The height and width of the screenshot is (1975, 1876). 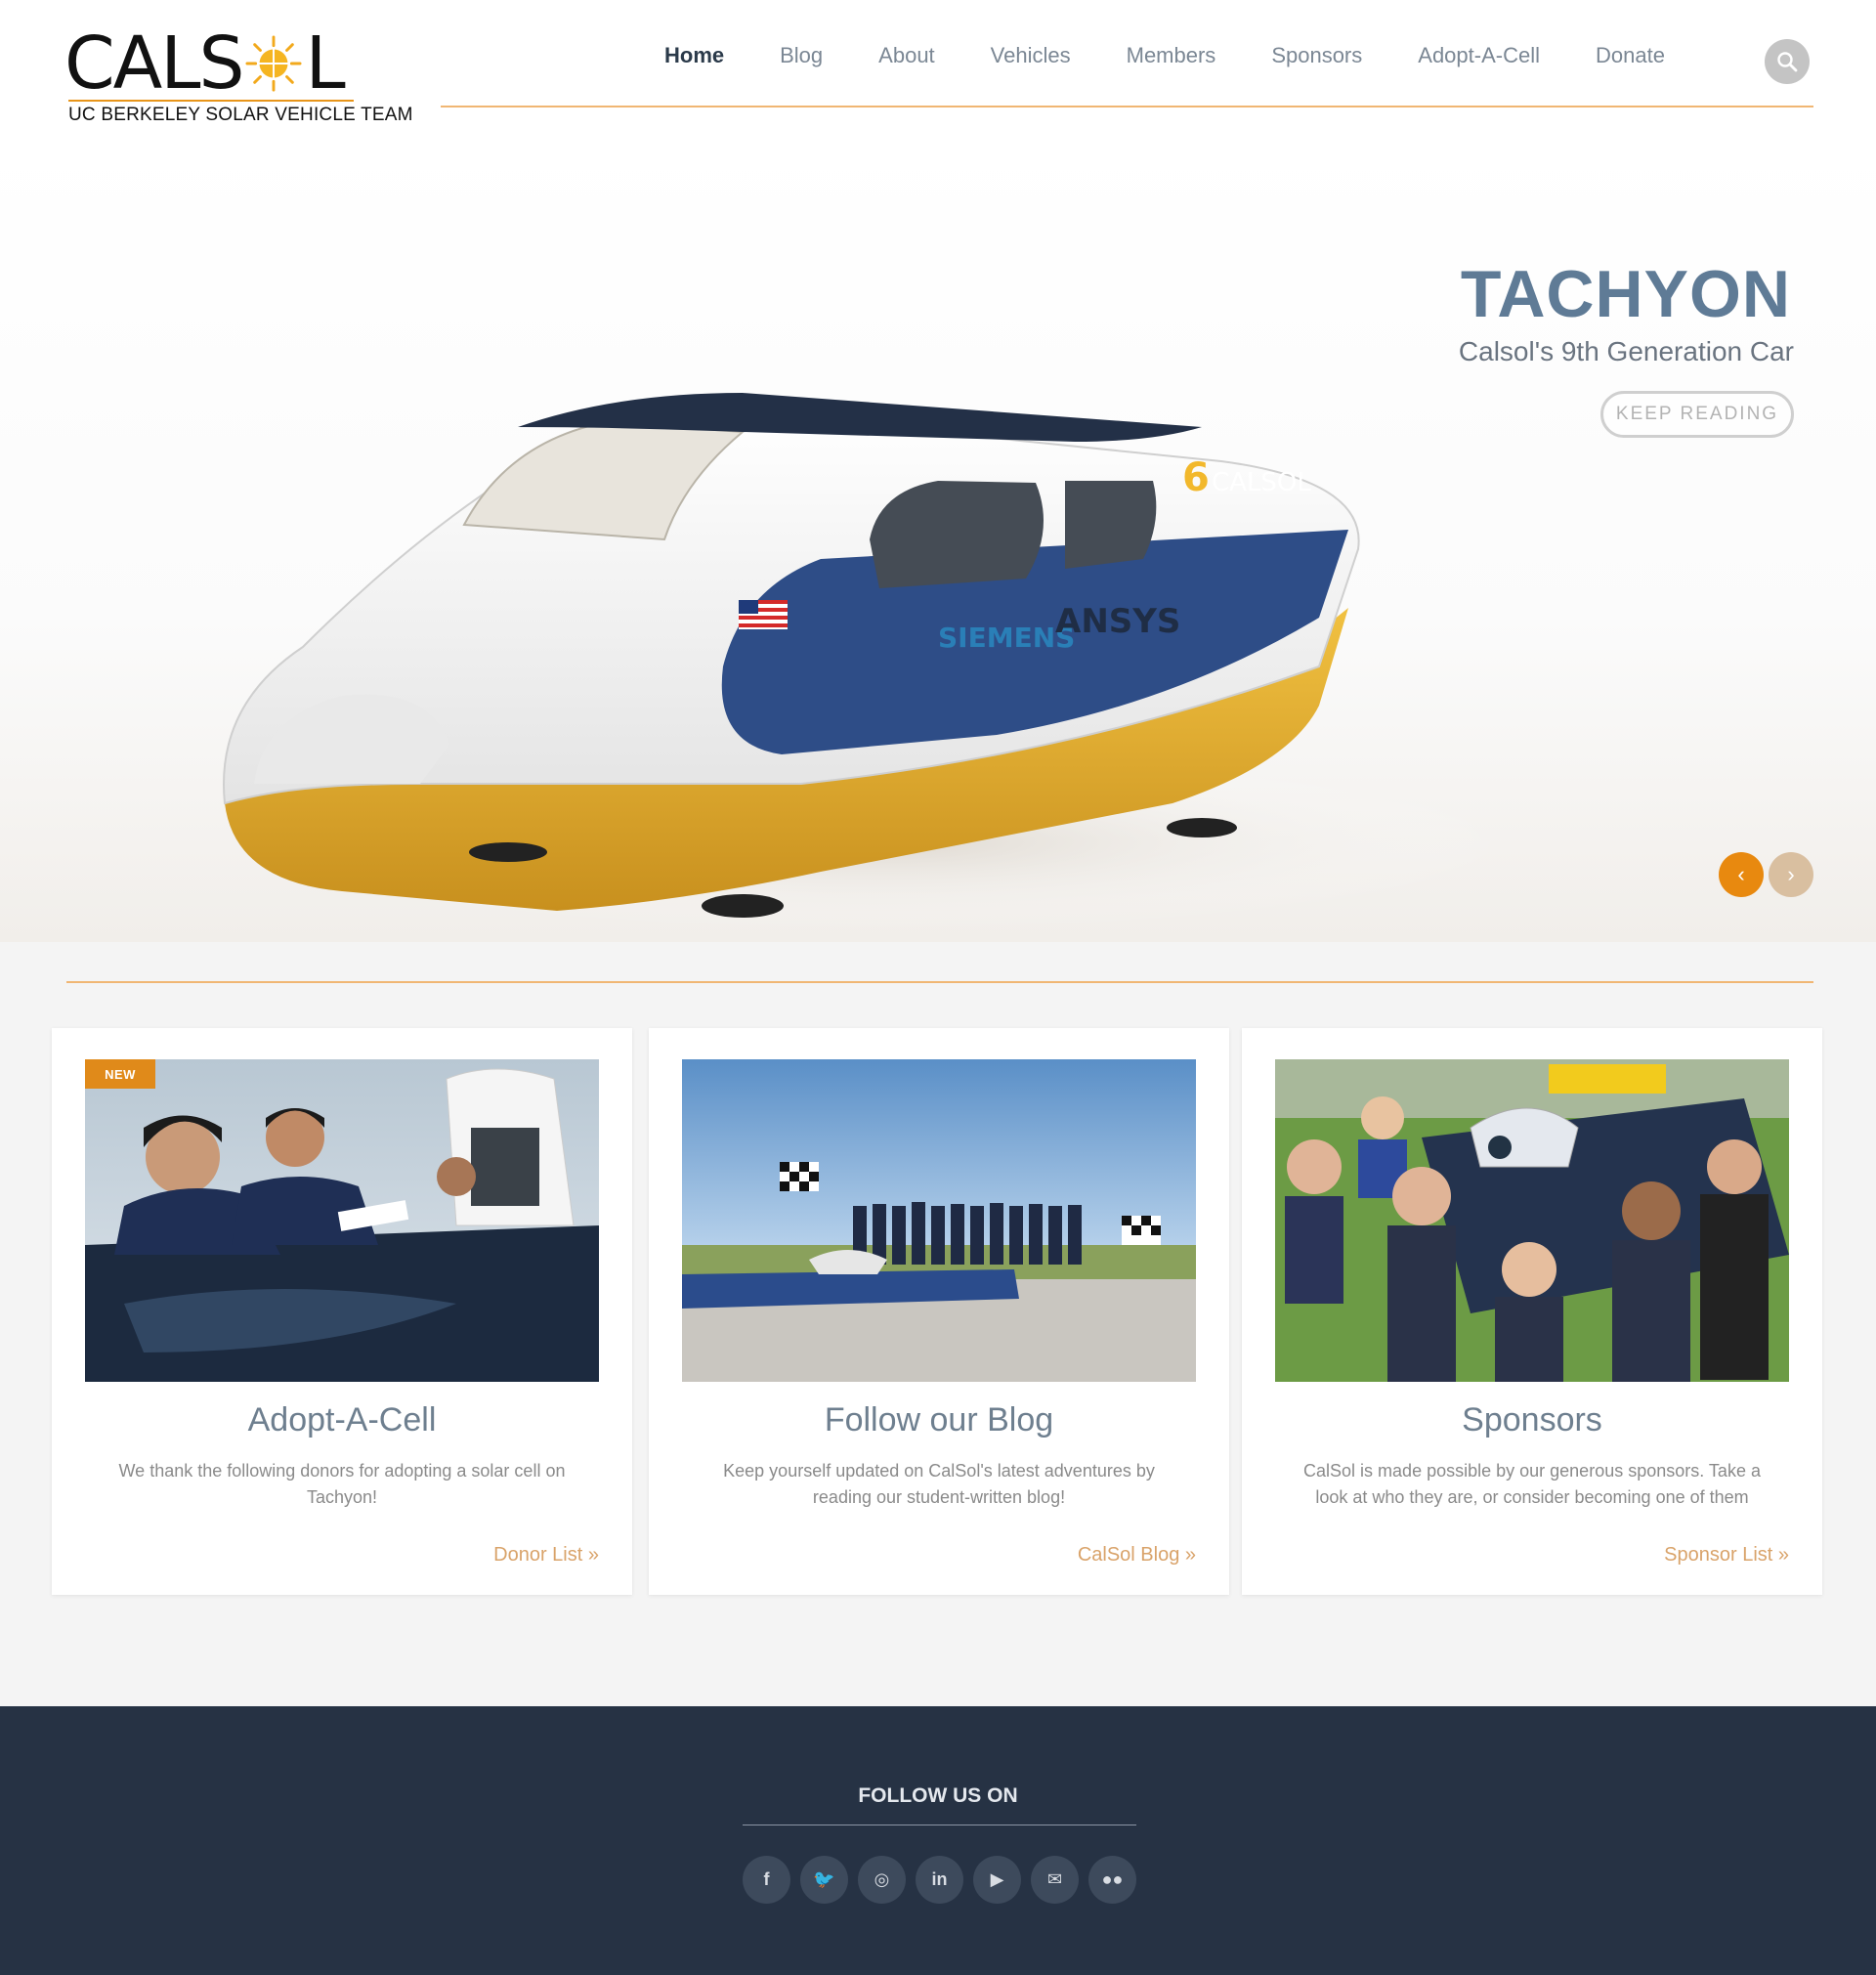 What do you see at coordinates (1171, 56) in the screenshot?
I see `nav-item-members: Members` at bounding box center [1171, 56].